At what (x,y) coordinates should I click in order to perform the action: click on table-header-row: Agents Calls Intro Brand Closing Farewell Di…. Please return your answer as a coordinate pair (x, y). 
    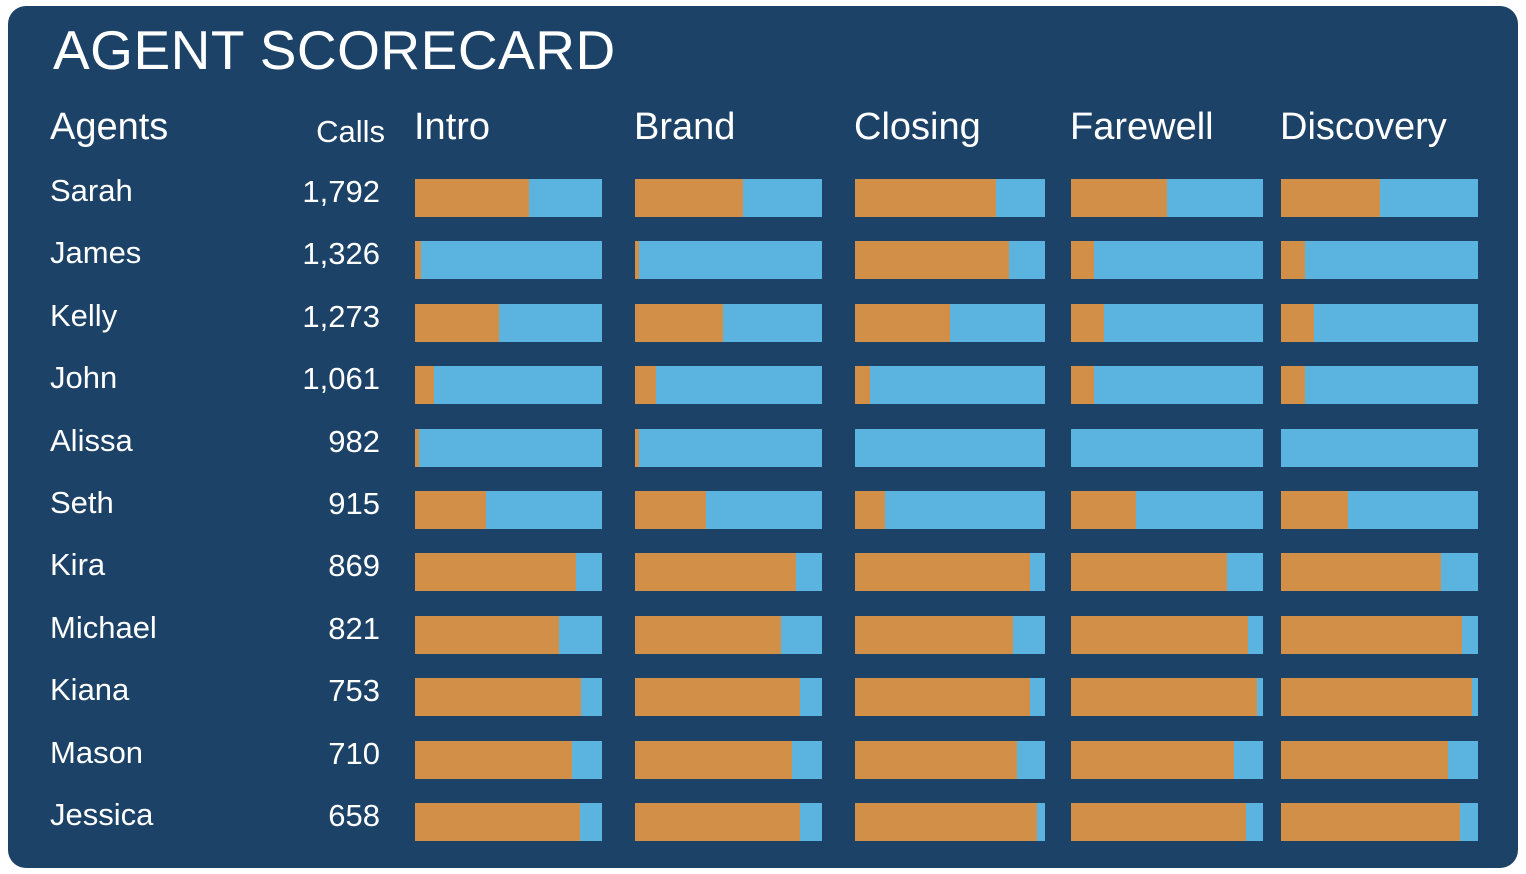
    Looking at the image, I should click on (763, 132).